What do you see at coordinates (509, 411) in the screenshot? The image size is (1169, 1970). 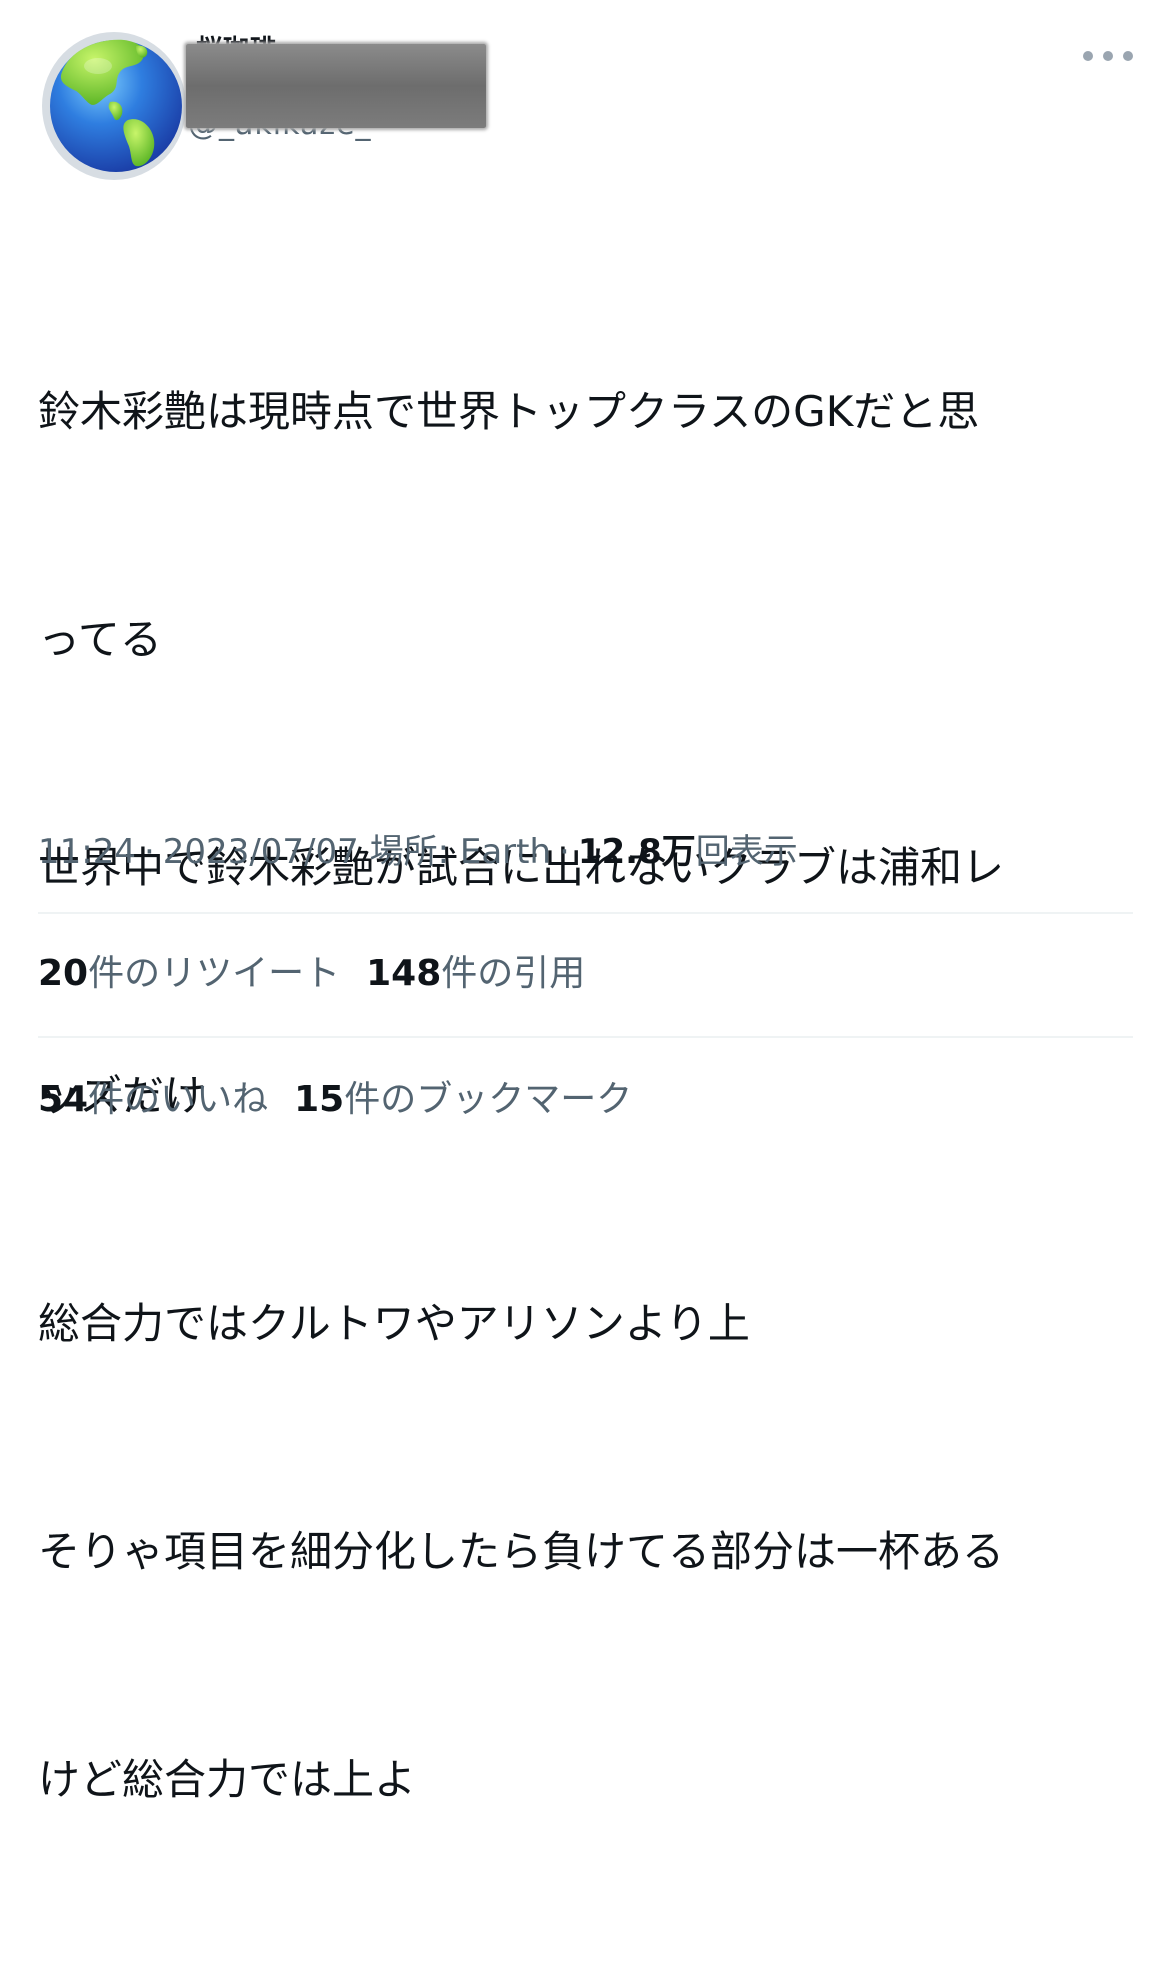 I see `tweet-text-line: 鈴木彩艶は現時点で世界トップクラスのGKだと思` at bounding box center [509, 411].